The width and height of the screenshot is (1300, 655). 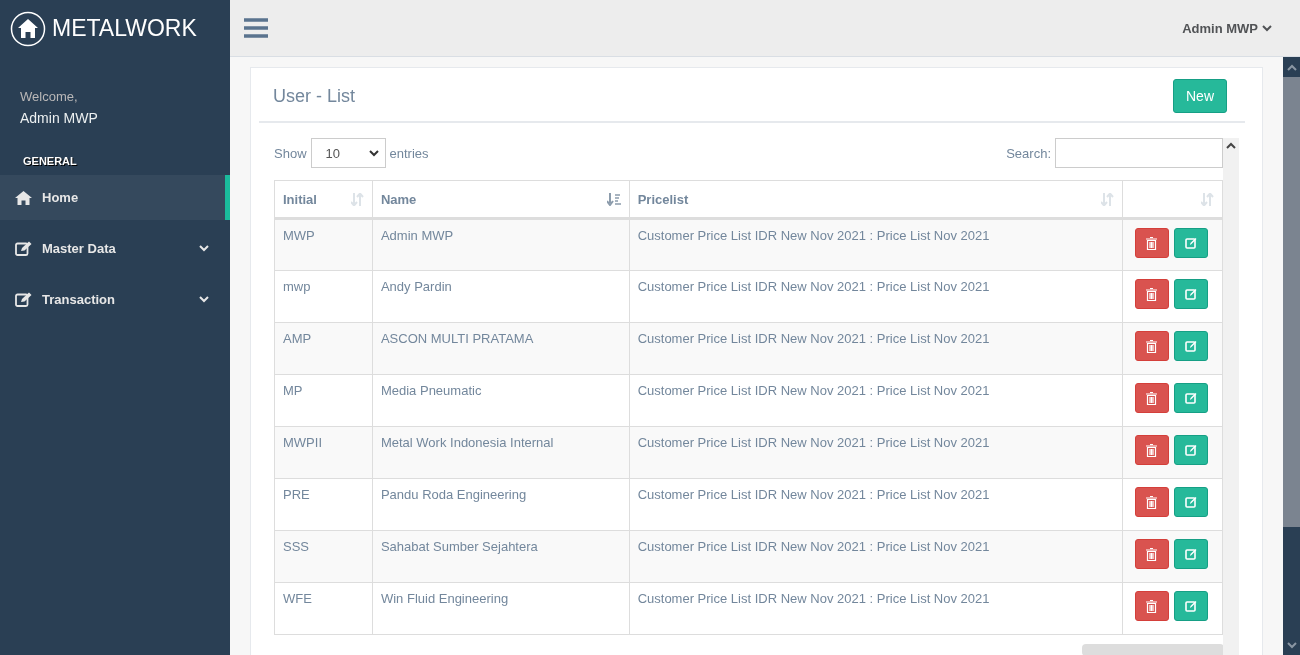 I want to click on scrollbar, so click(x=1231, y=396).